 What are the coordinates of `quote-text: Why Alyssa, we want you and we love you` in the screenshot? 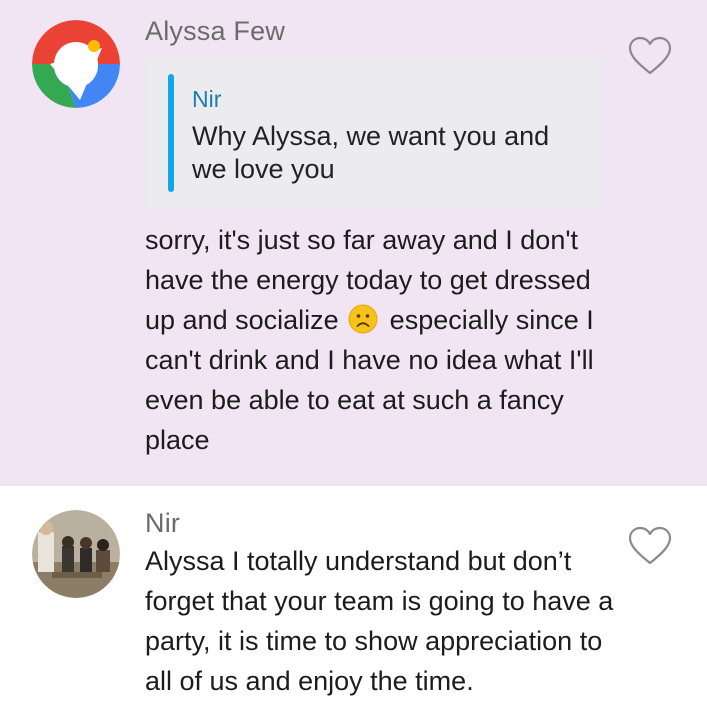 It's located at (371, 152).